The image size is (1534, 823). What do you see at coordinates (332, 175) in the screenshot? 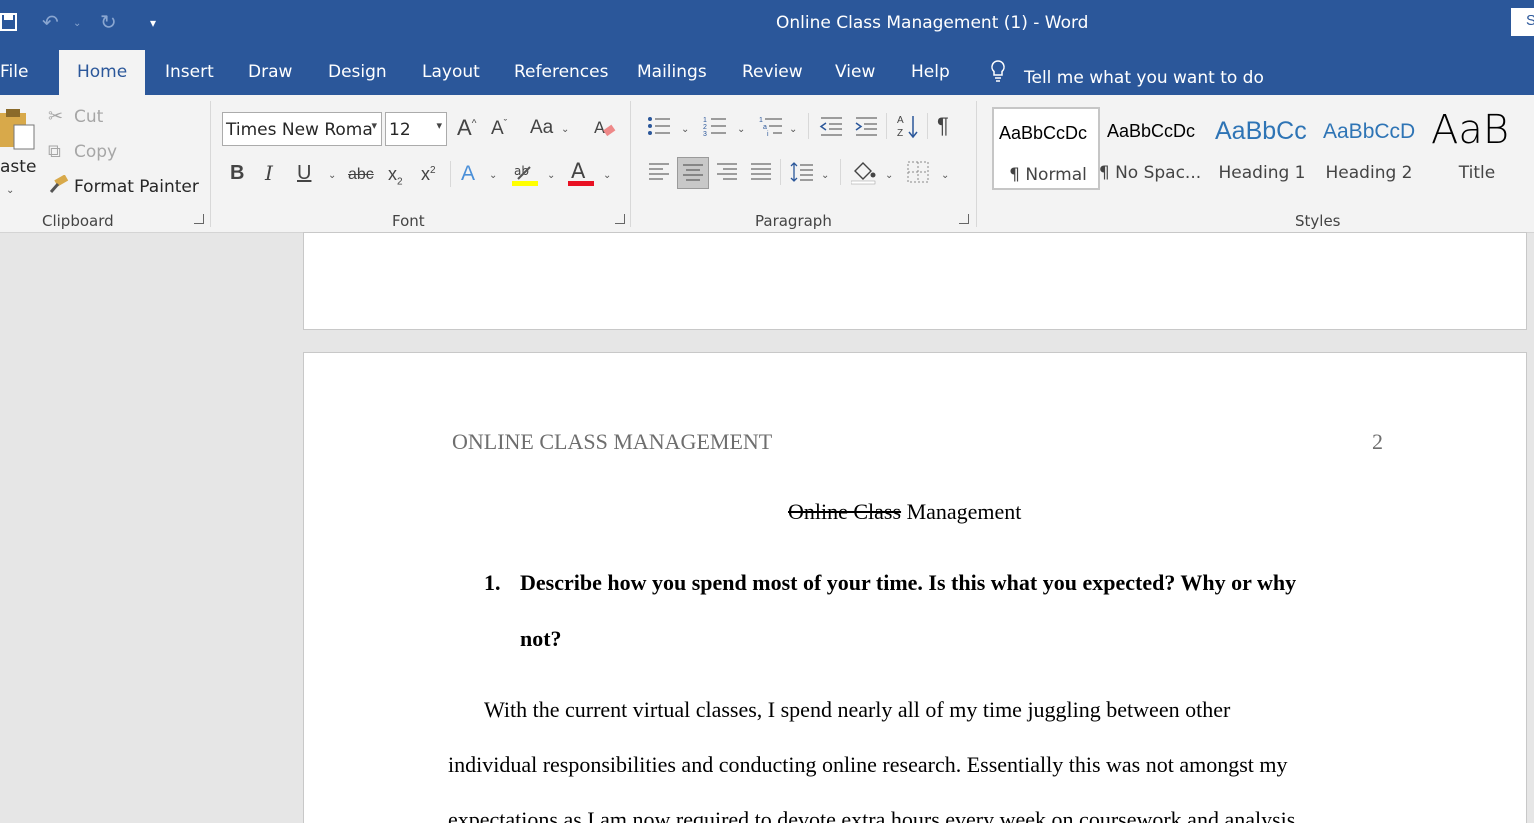
I see `underline-dropdown-icon: ⌄` at bounding box center [332, 175].